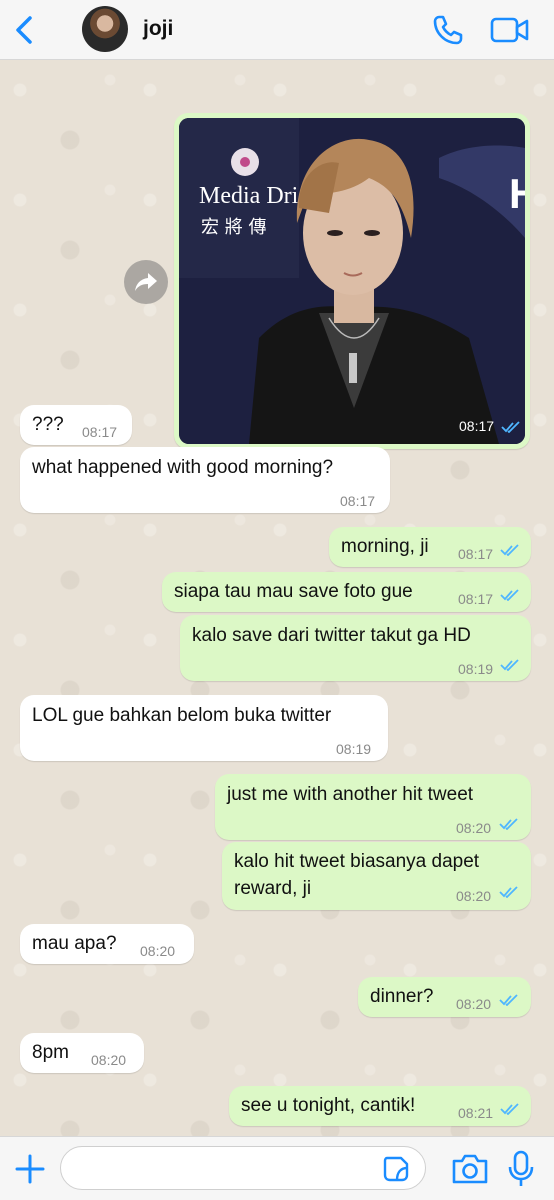 Image resolution: width=554 pixels, height=1200 pixels. What do you see at coordinates (30, 1169) in the screenshot?
I see `plus-icon` at bounding box center [30, 1169].